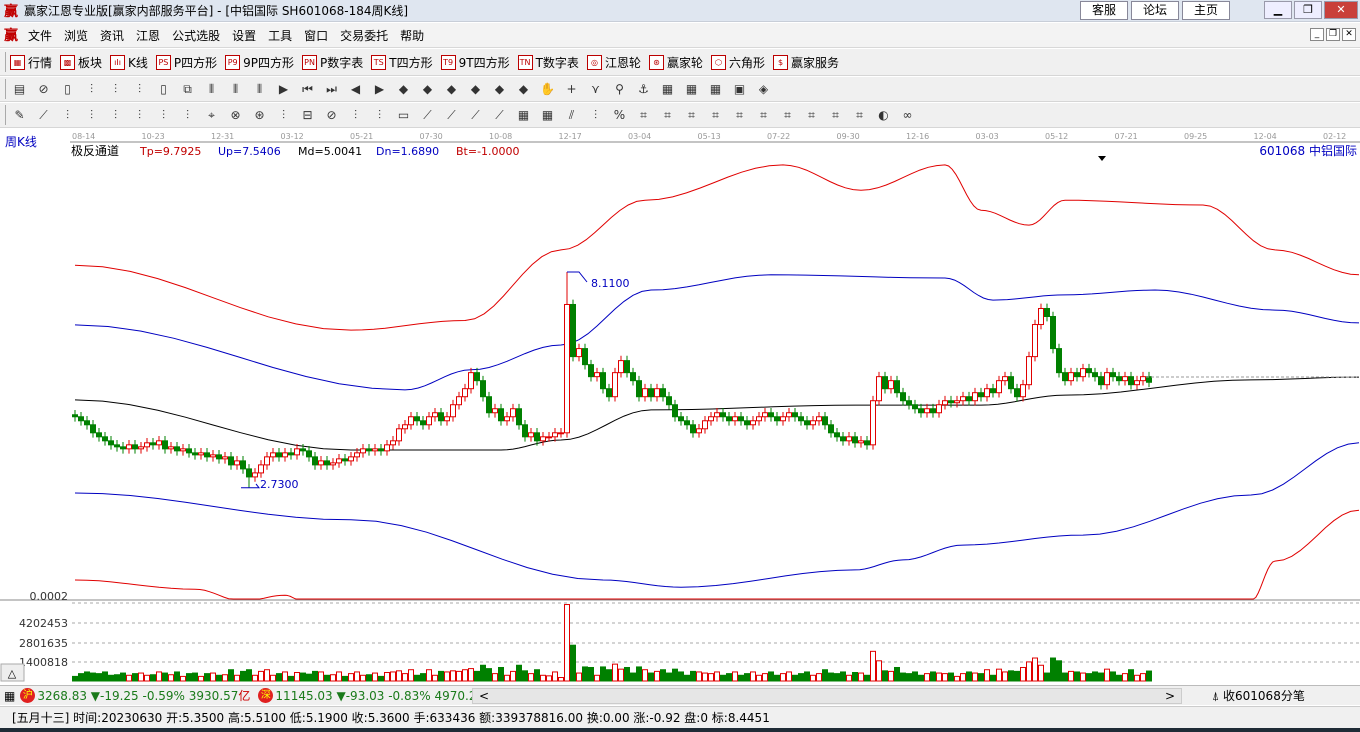  I want to click on menu-item-3: 江恩, so click(148, 35).